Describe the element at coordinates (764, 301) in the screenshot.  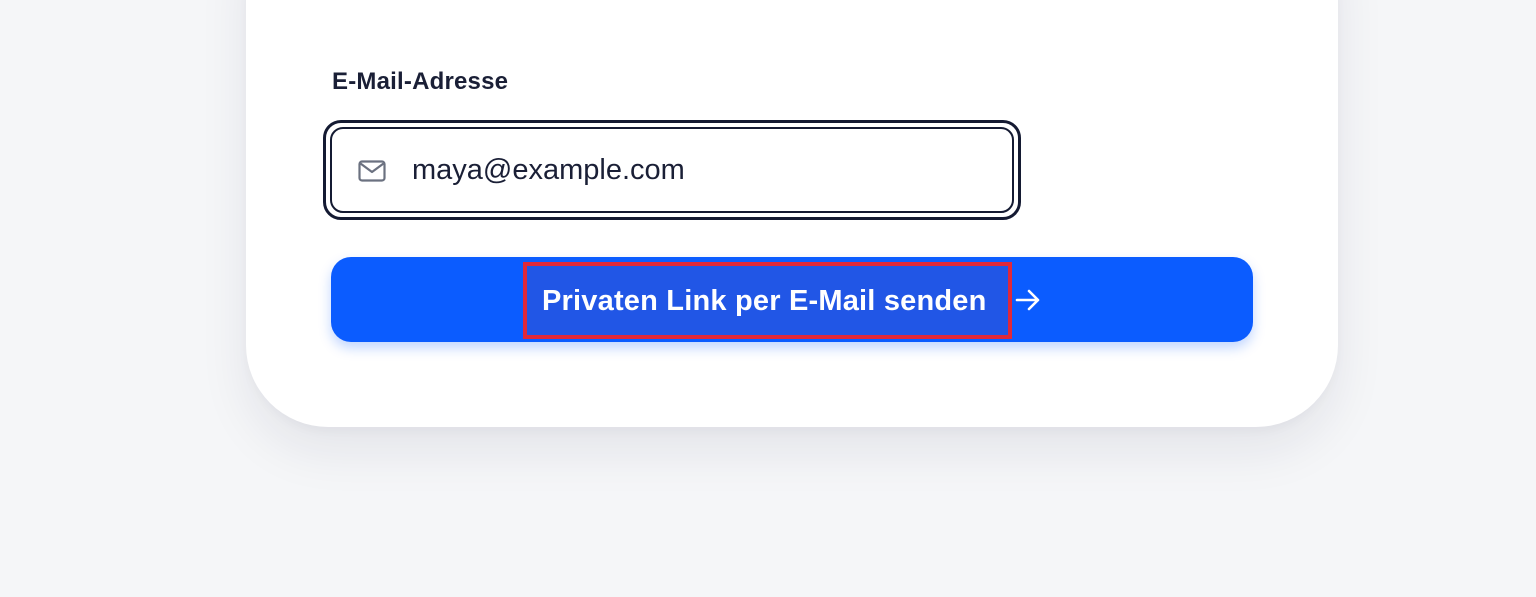
I see `send-link-button-label: Privaten Link per E-Mail senden` at that location.